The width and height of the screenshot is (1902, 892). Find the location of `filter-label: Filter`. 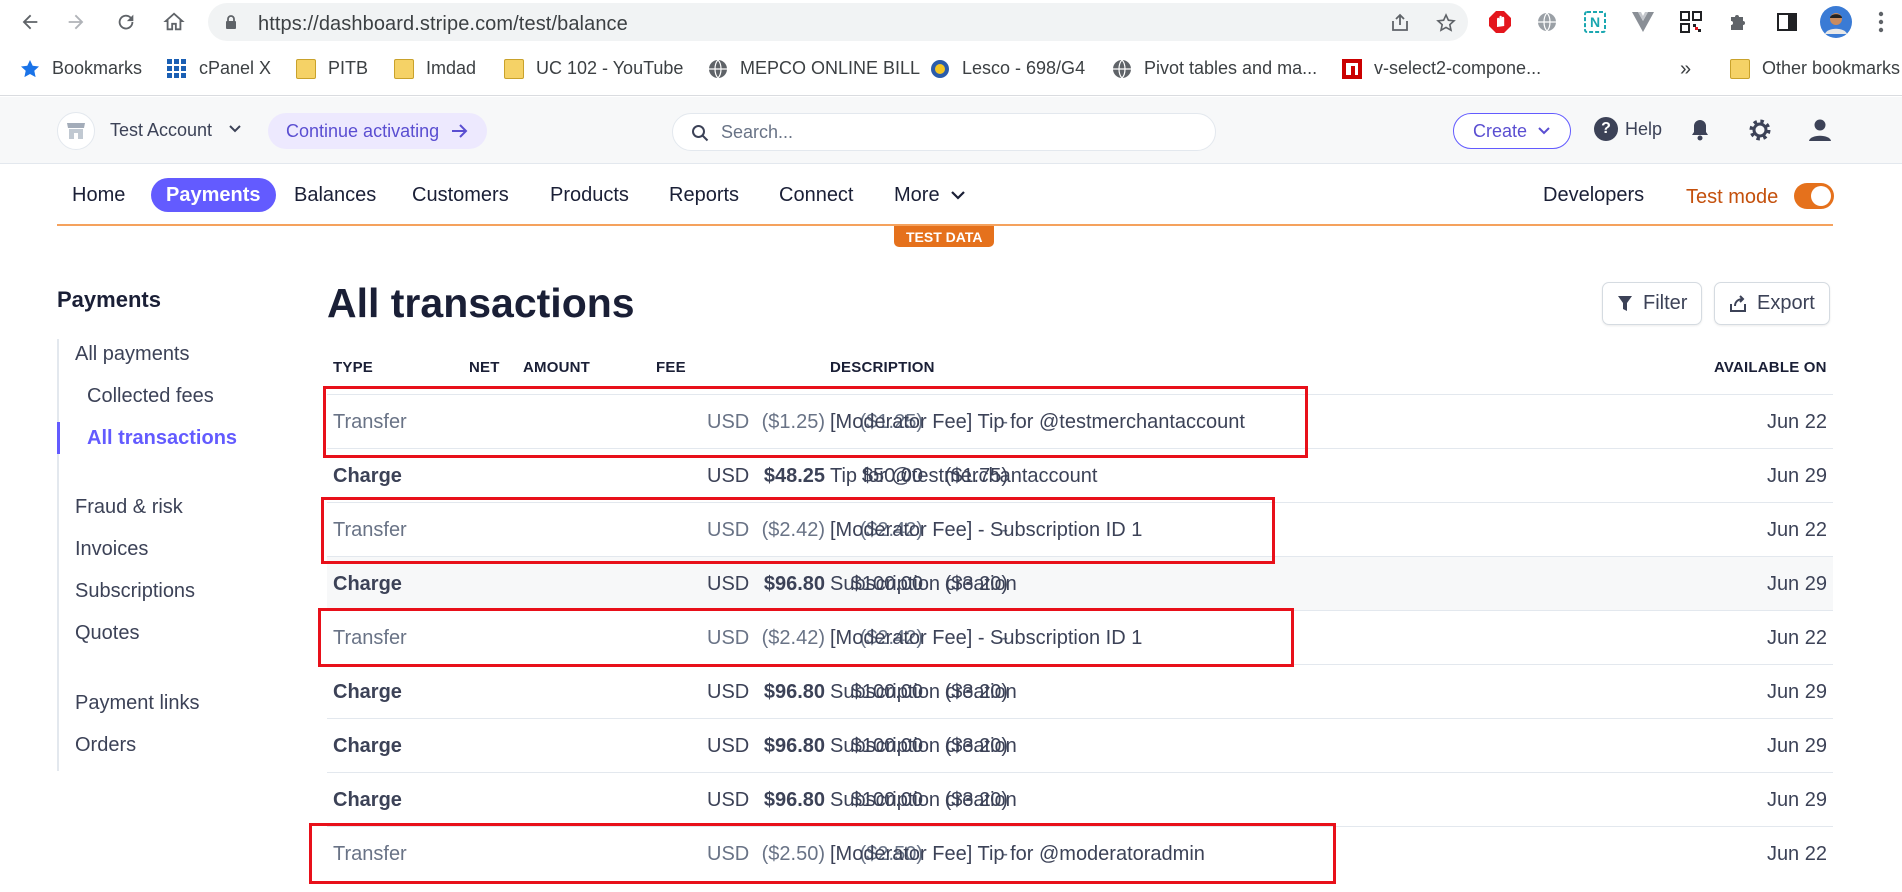

filter-label: Filter is located at coordinates (1665, 303).